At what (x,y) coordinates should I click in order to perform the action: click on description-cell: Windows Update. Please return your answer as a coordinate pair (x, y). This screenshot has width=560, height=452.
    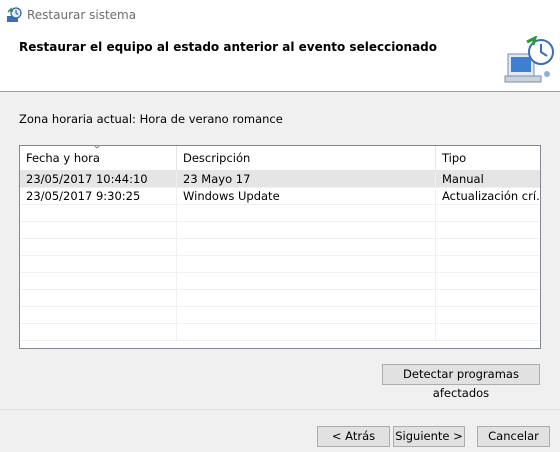
    Looking at the image, I should click on (306, 196).